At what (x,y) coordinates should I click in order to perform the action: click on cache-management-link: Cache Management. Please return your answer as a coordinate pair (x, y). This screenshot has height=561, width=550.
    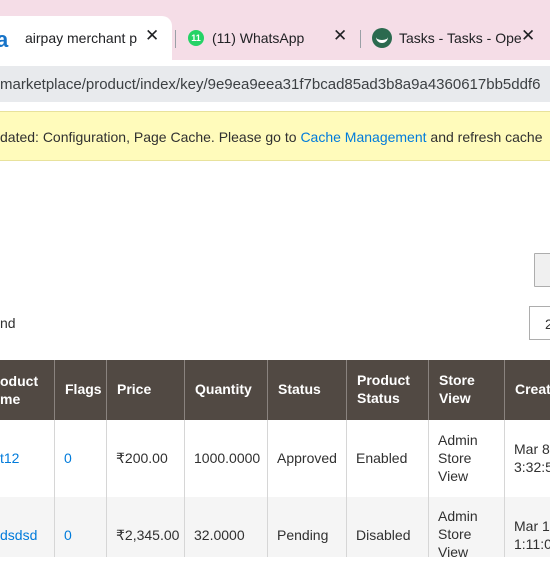
    Looking at the image, I should click on (363, 137).